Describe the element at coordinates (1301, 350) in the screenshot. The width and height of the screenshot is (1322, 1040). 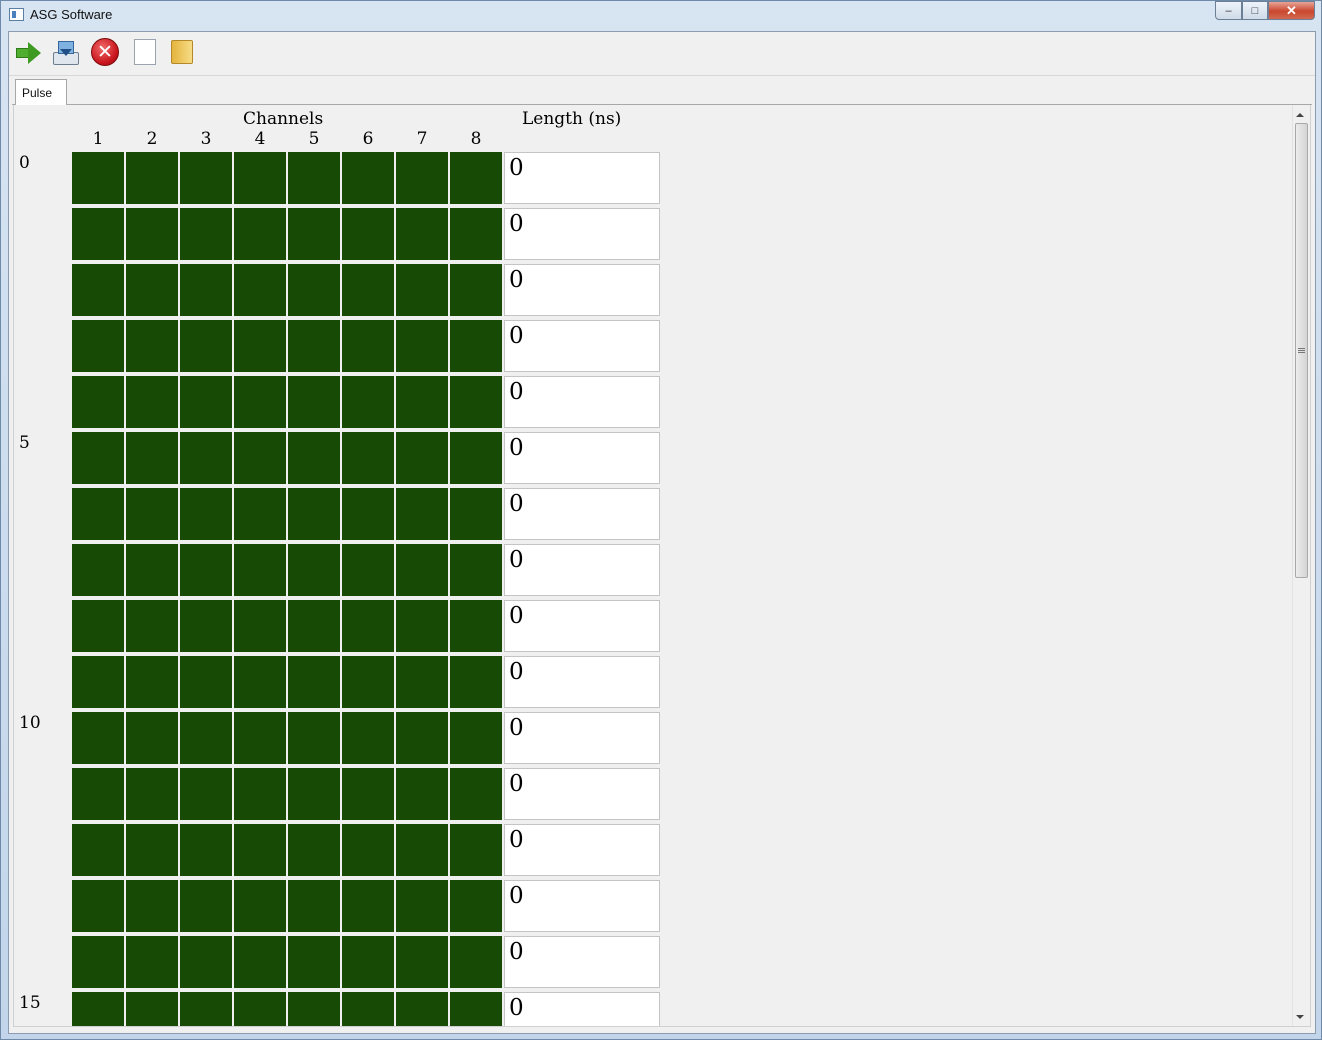
I see `scroll-thumb` at that location.